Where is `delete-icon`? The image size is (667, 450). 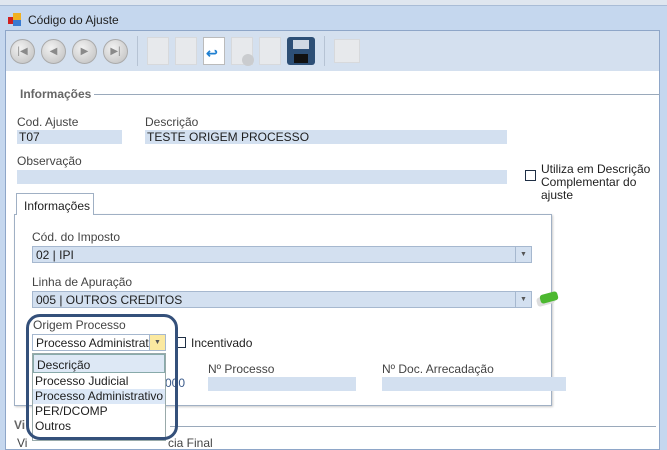 delete-icon is located at coordinates (242, 51).